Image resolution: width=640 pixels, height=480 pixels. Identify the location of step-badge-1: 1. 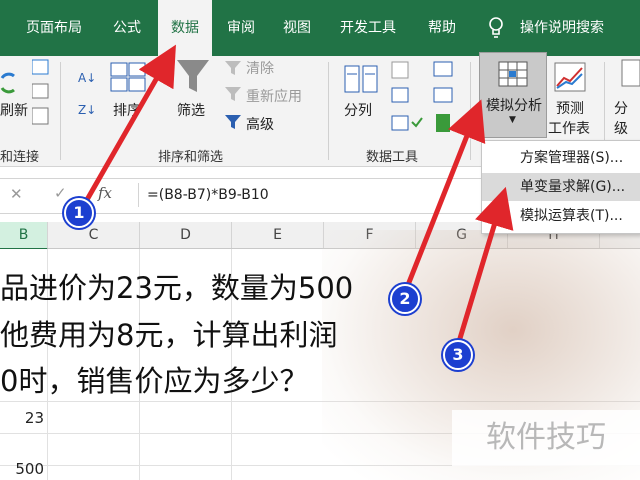
(79, 213).